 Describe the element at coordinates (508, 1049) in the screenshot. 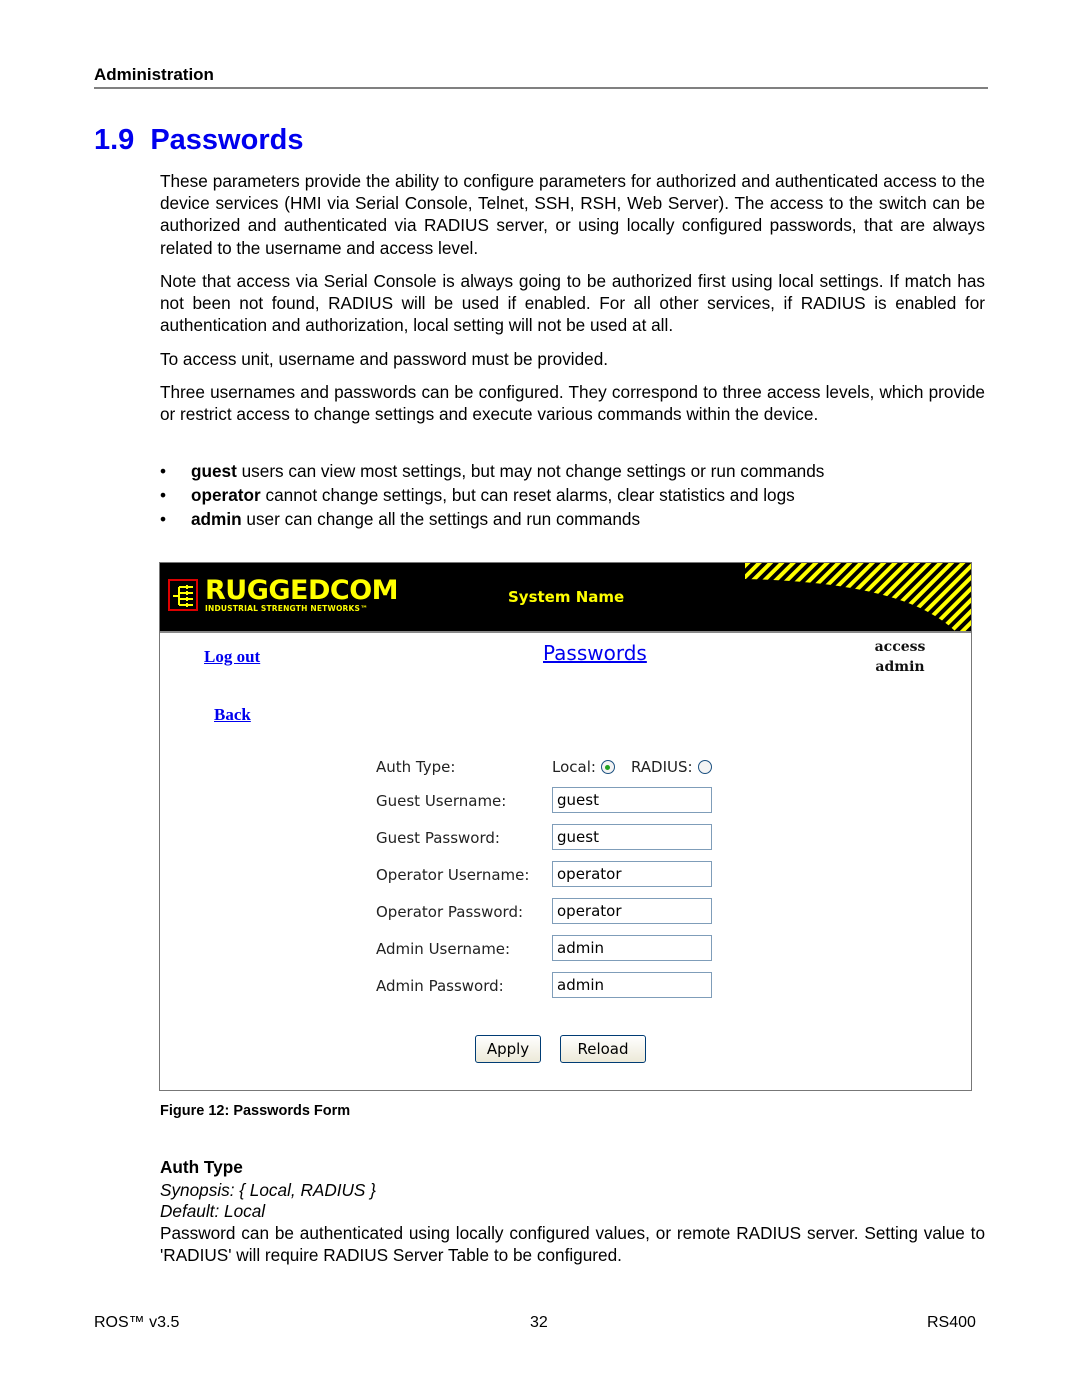

I see `apply-button: Apply` at that location.